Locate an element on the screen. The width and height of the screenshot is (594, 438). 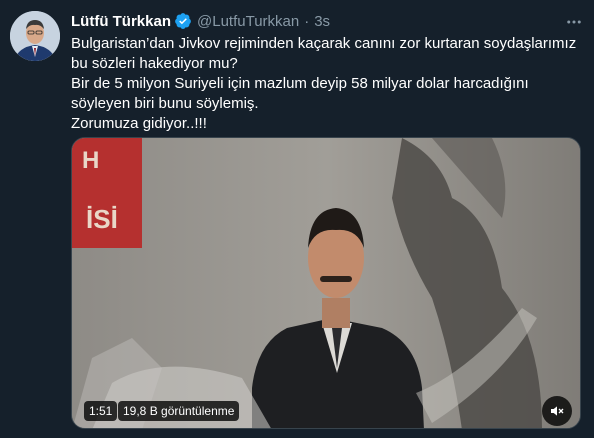
tweet-text-line: söyleyen biri bunu söylemiş. is located at coordinates (165, 103).